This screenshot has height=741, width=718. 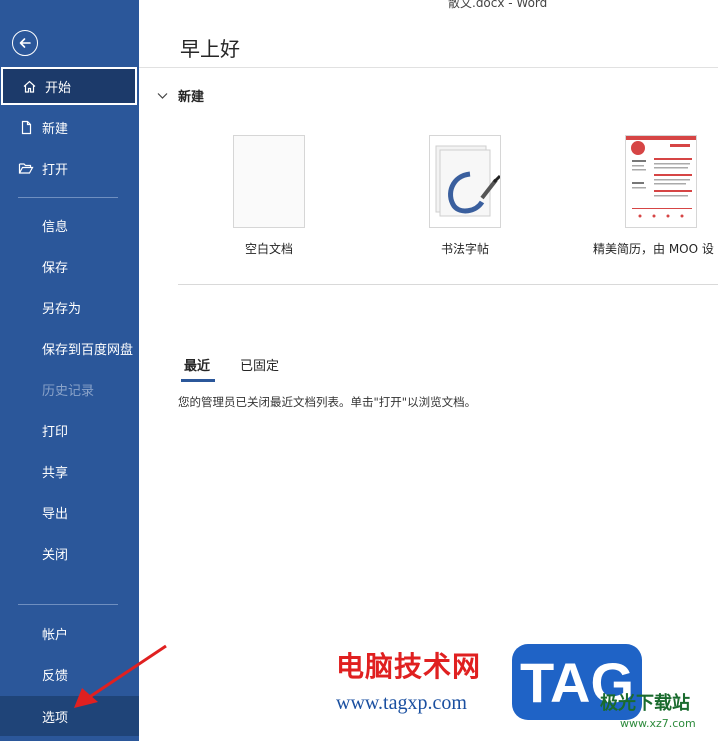 I want to click on annotation-arrow, so click(x=120, y=676).